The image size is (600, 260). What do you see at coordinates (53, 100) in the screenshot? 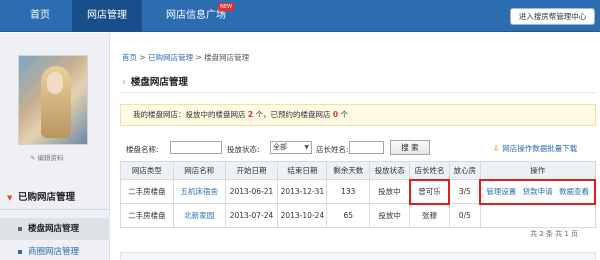
I see `avatar` at bounding box center [53, 100].